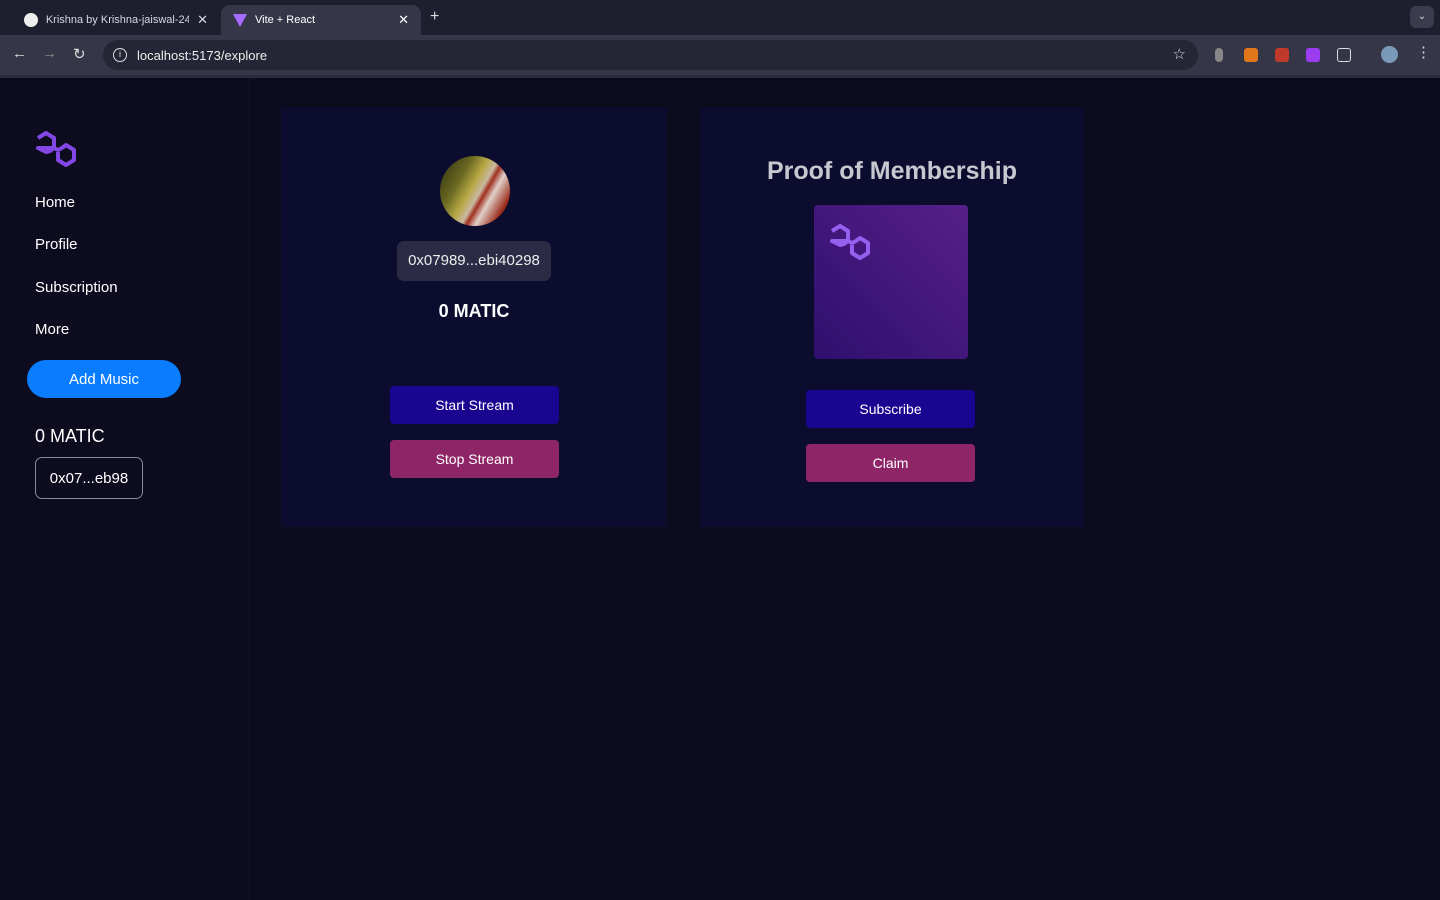 Image resolution: width=1440 pixels, height=900 pixels. I want to click on creator-address: 0x07989...ebi40298, so click(474, 261).